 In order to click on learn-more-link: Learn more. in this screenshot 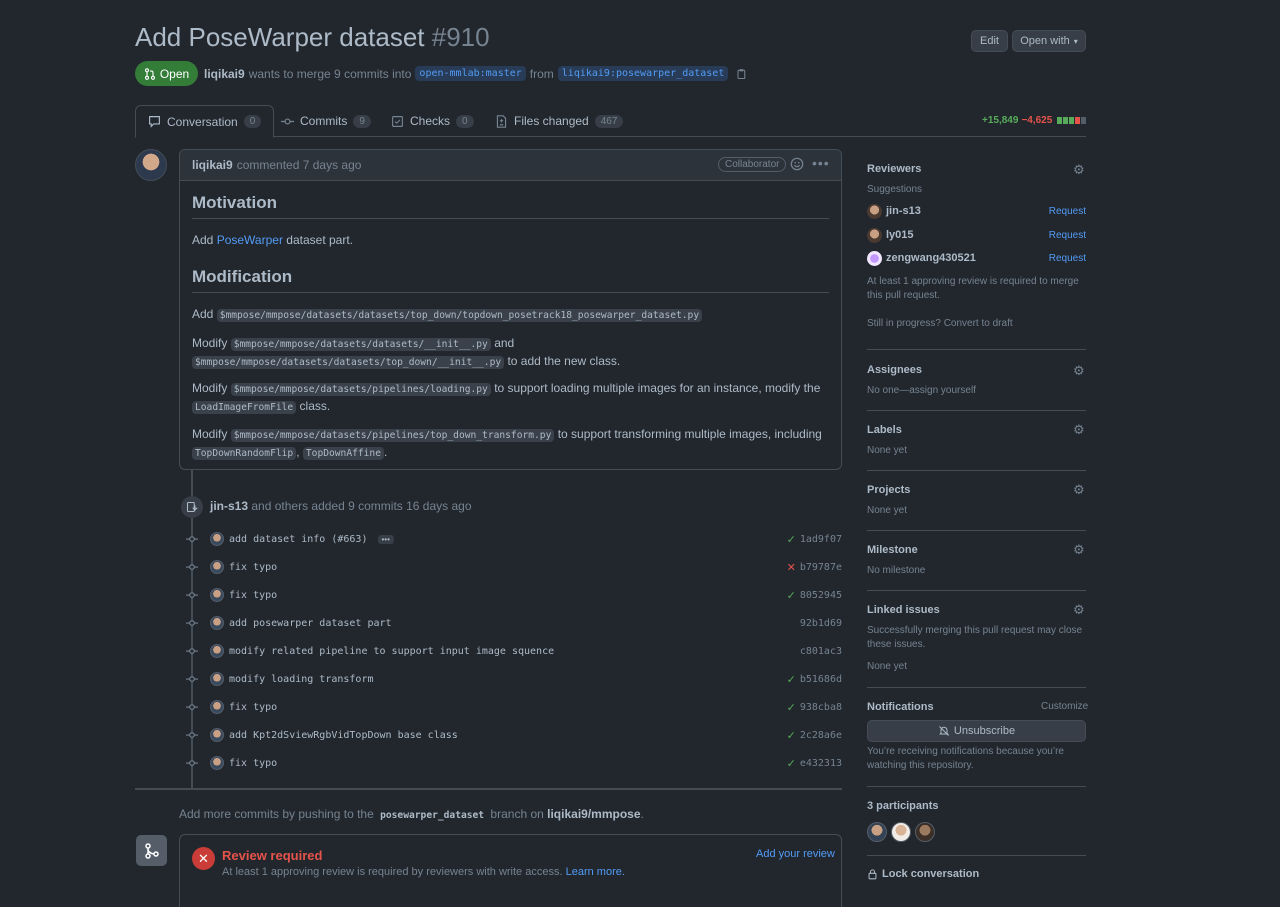, I will do `click(595, 872)`.